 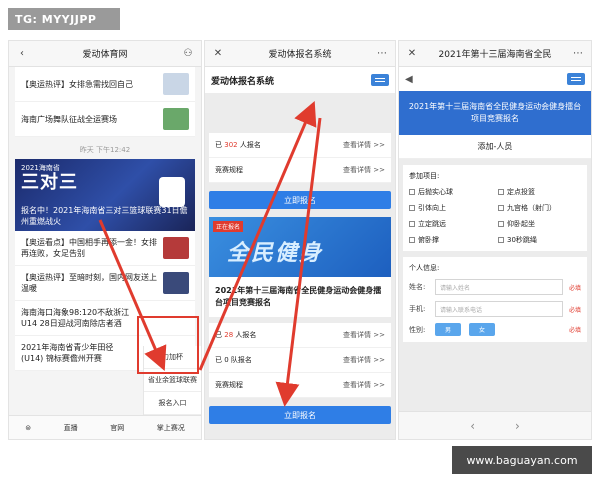 What do you see at coordinates (495, 425) in the screenshot?
I see `browser-nav-bar: ‹ ›` at bounding box center [495, 425].